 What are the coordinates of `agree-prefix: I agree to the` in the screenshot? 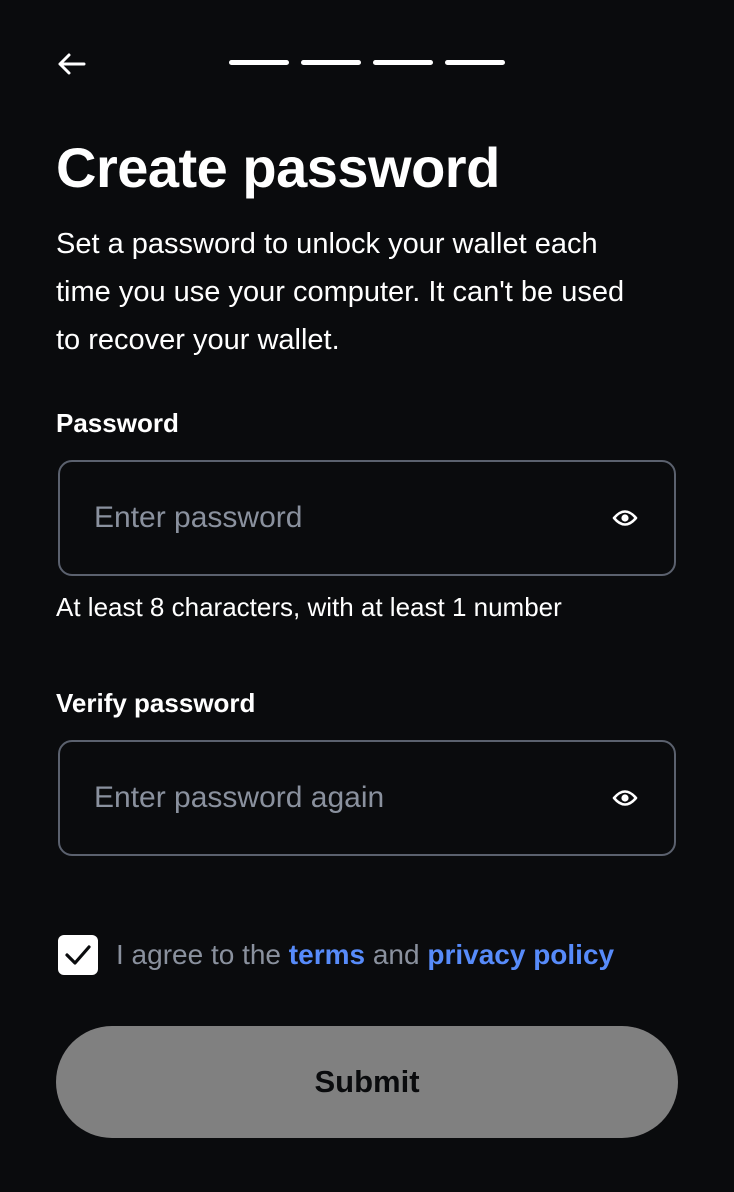 It's located at (202, 954).